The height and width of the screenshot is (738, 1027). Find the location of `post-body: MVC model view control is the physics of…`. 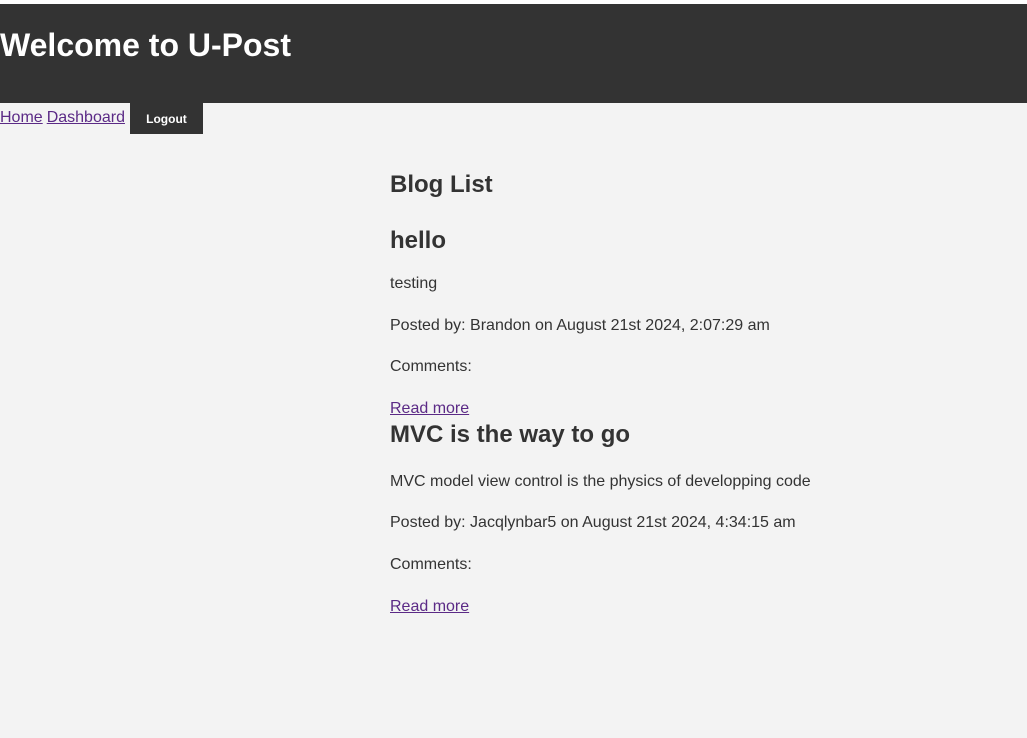

post-body: MVC model view control is the physics of… is located at coordinates (600, 481).